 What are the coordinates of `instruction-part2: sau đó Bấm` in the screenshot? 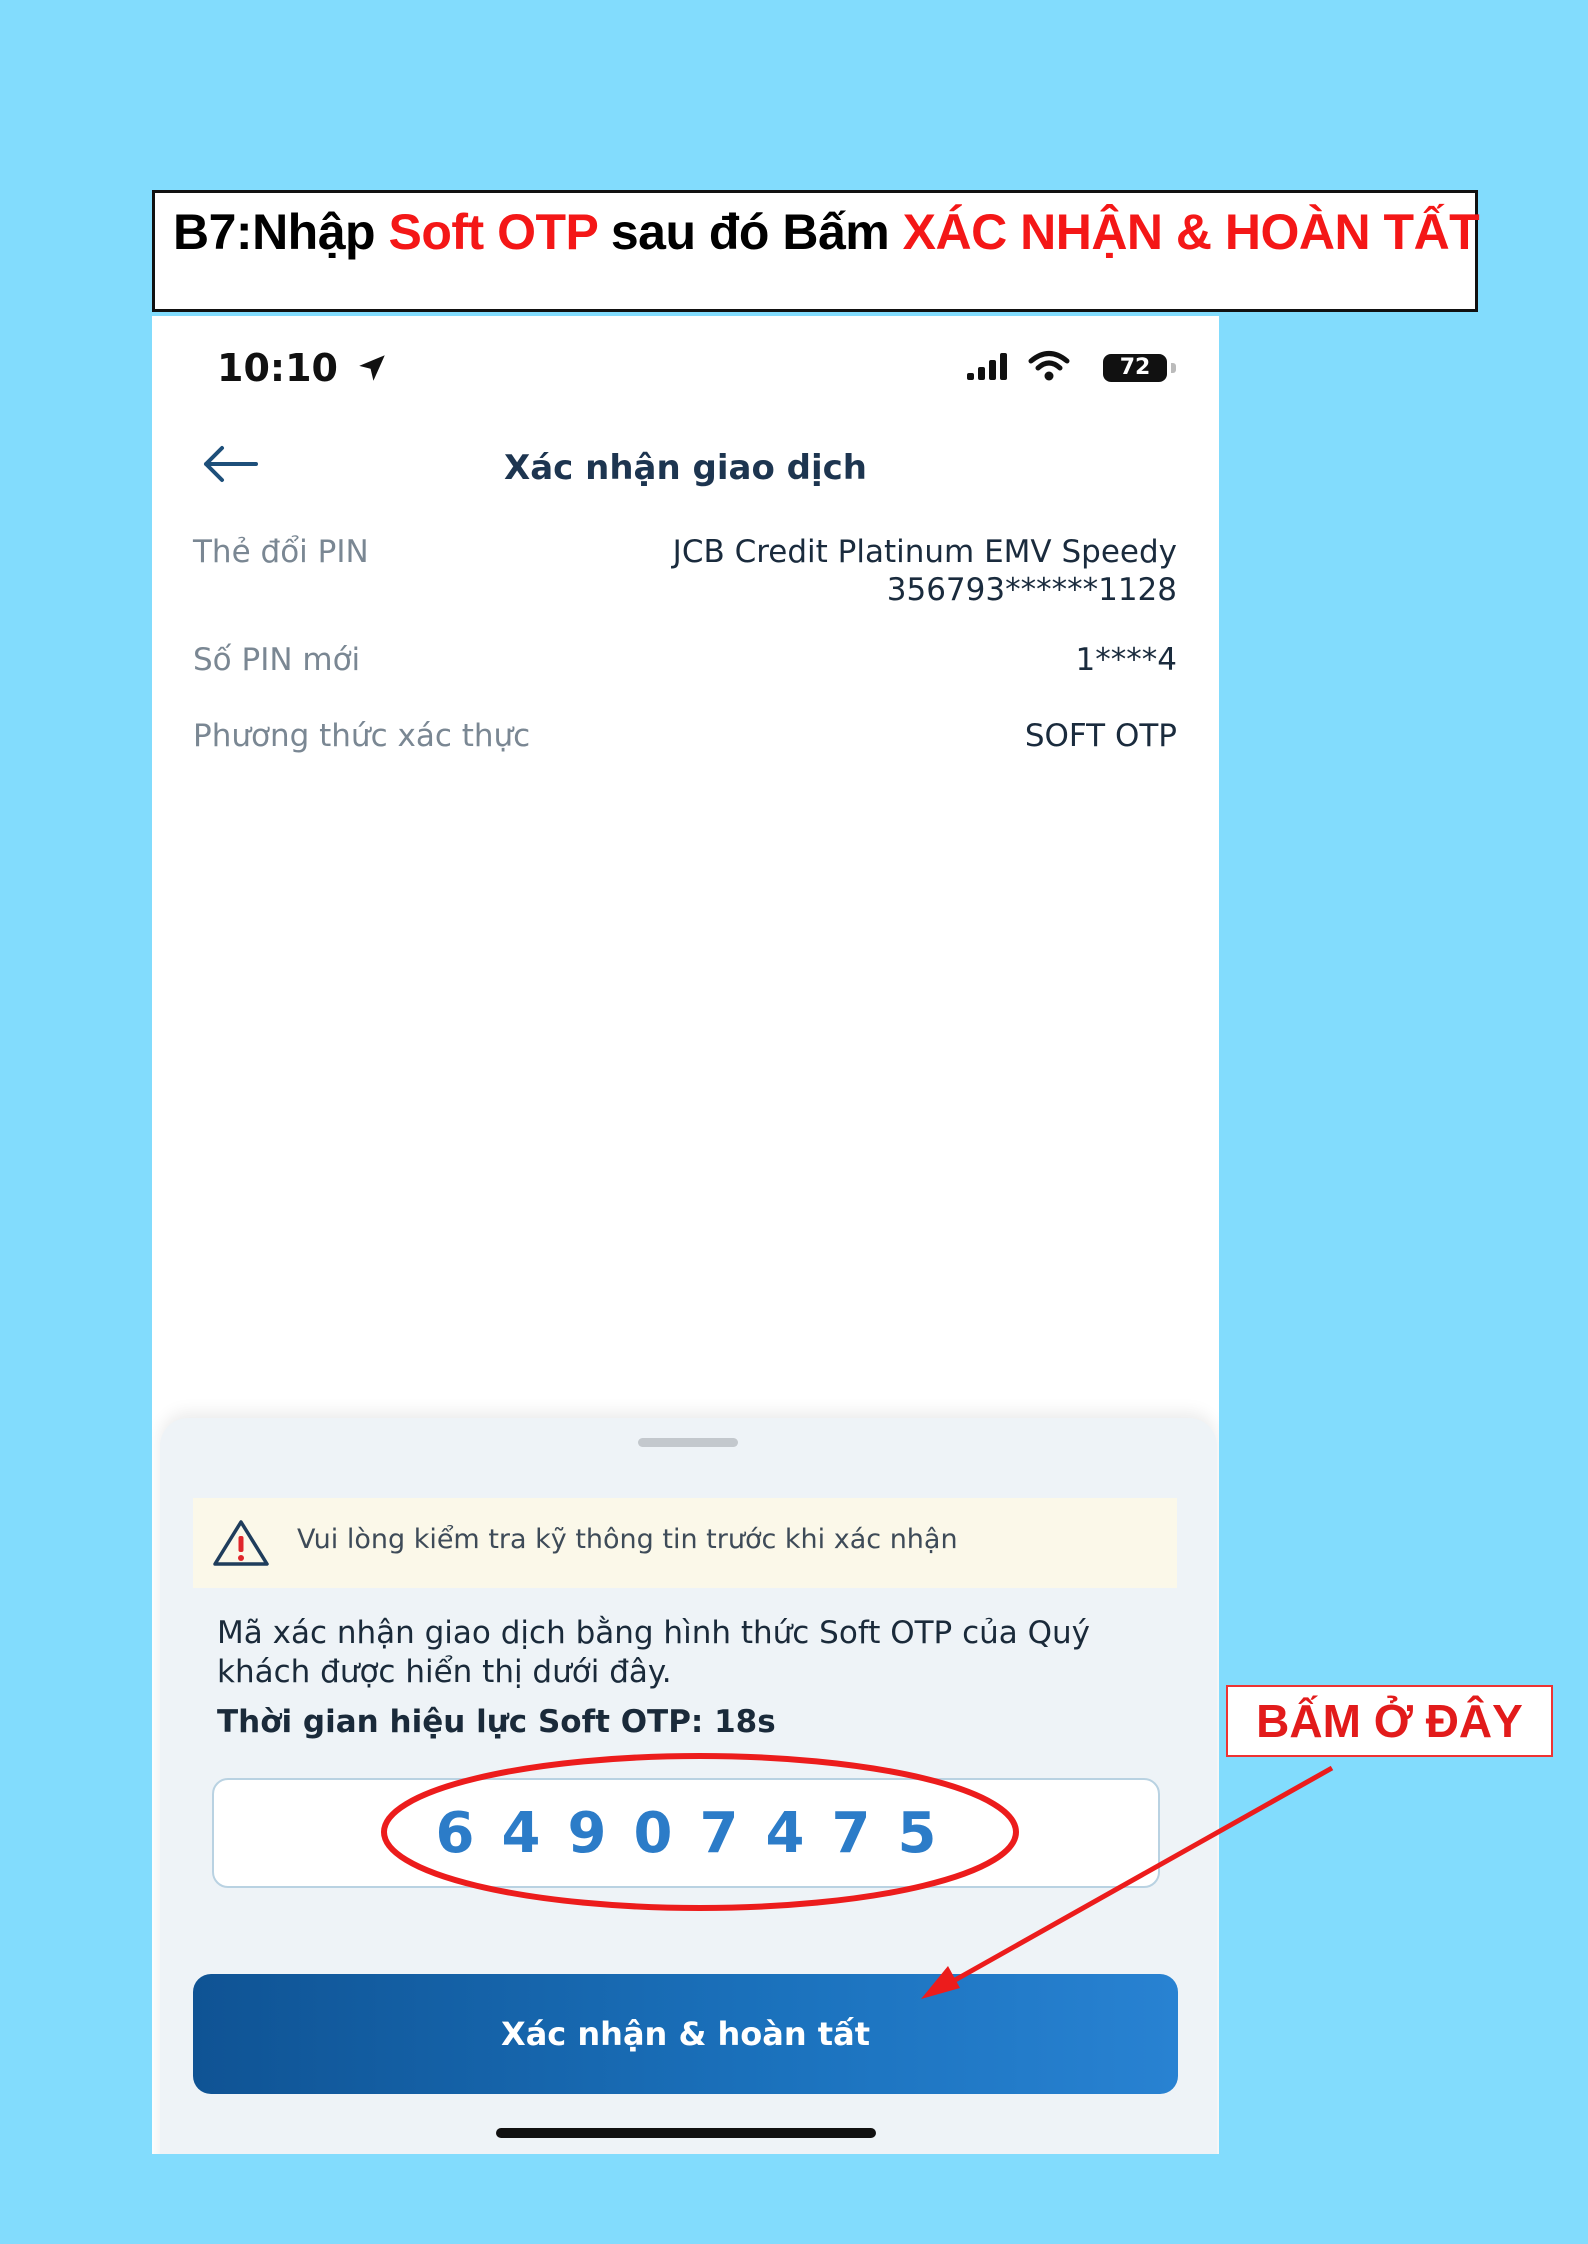 It's located at (750, 232).